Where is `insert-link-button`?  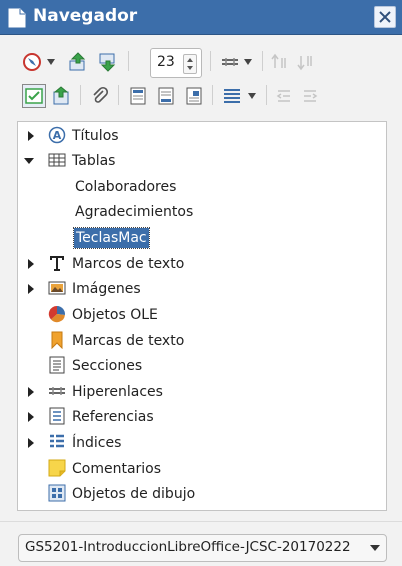 insert-link-button is located at coordinates (100, 96).